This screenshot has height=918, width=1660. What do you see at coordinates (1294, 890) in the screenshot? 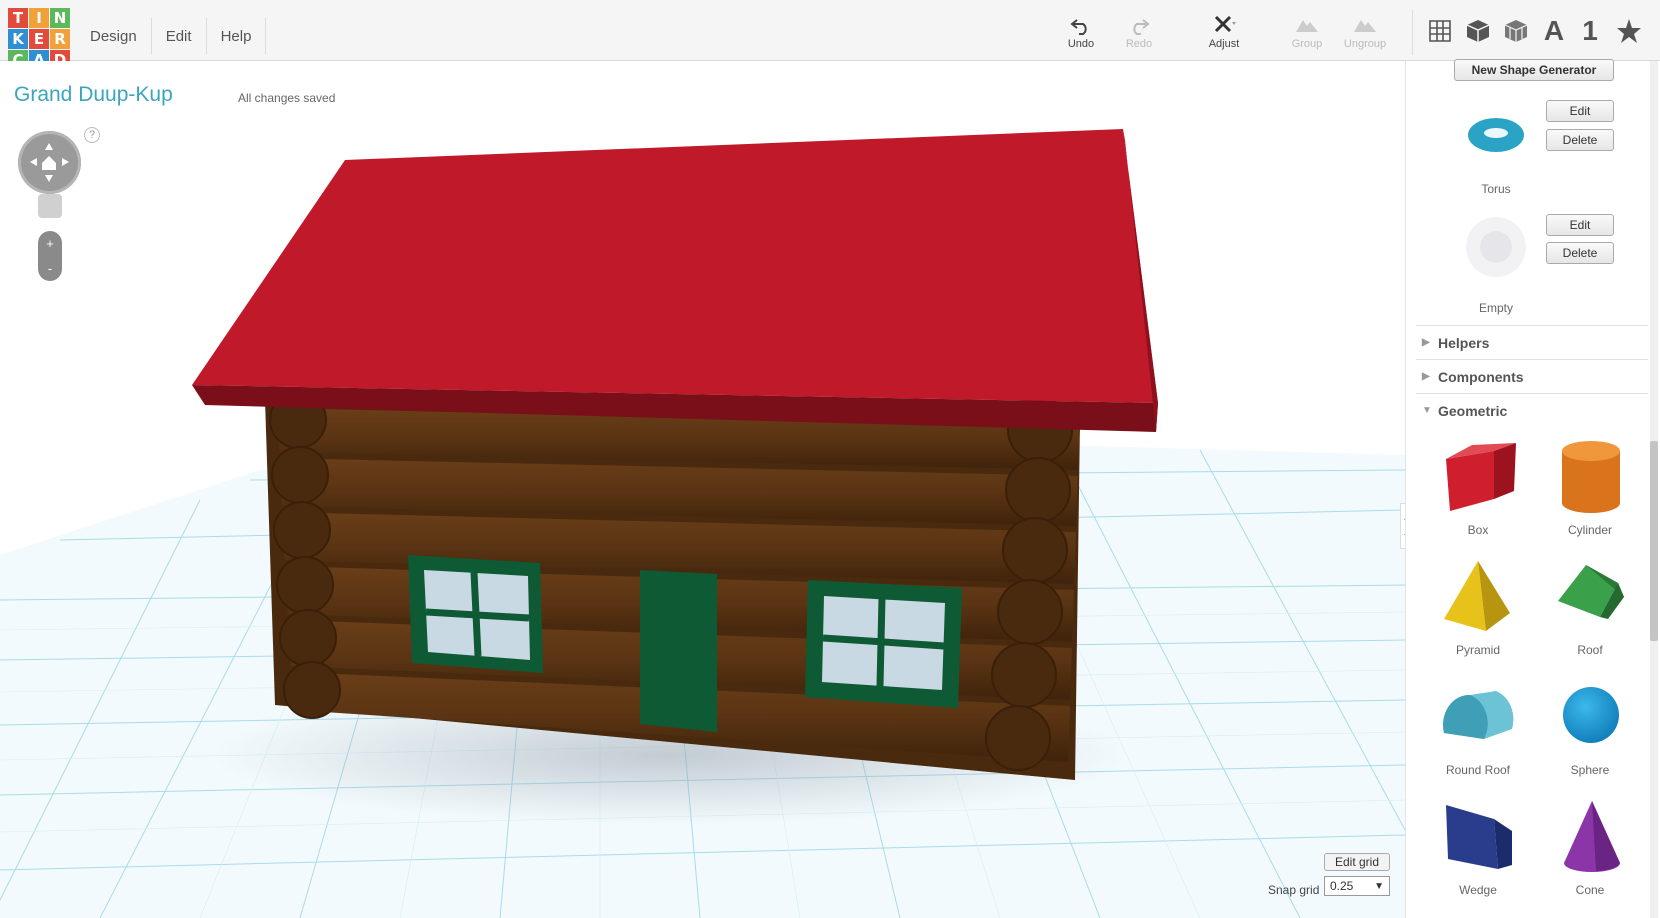
I see `snap-grid-label: Snap grid` at bounding box center [1294, 890].